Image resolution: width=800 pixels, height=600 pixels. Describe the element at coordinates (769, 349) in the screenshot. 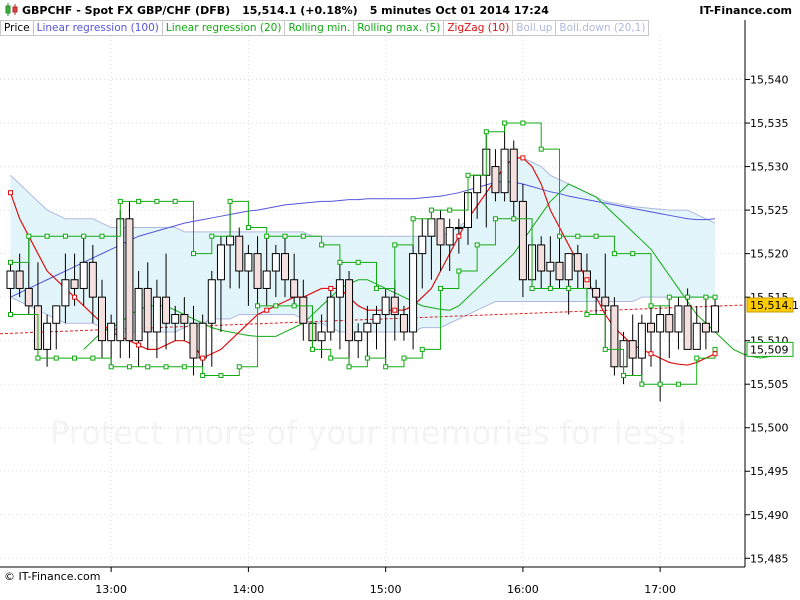

I see `rolling-min-badge: 15,509` at that location.